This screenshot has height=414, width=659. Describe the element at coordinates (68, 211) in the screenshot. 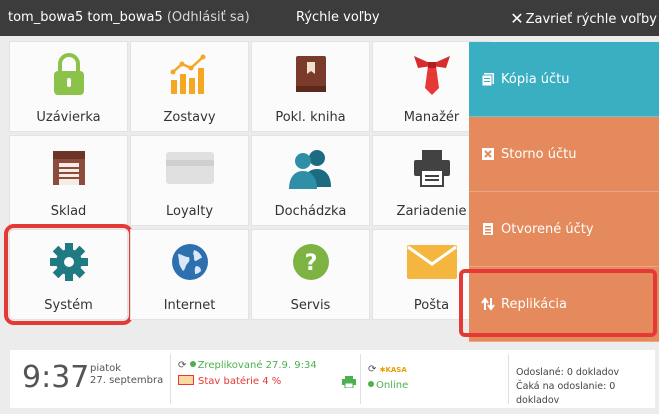

I see `tile-label: Sklad` at that location.